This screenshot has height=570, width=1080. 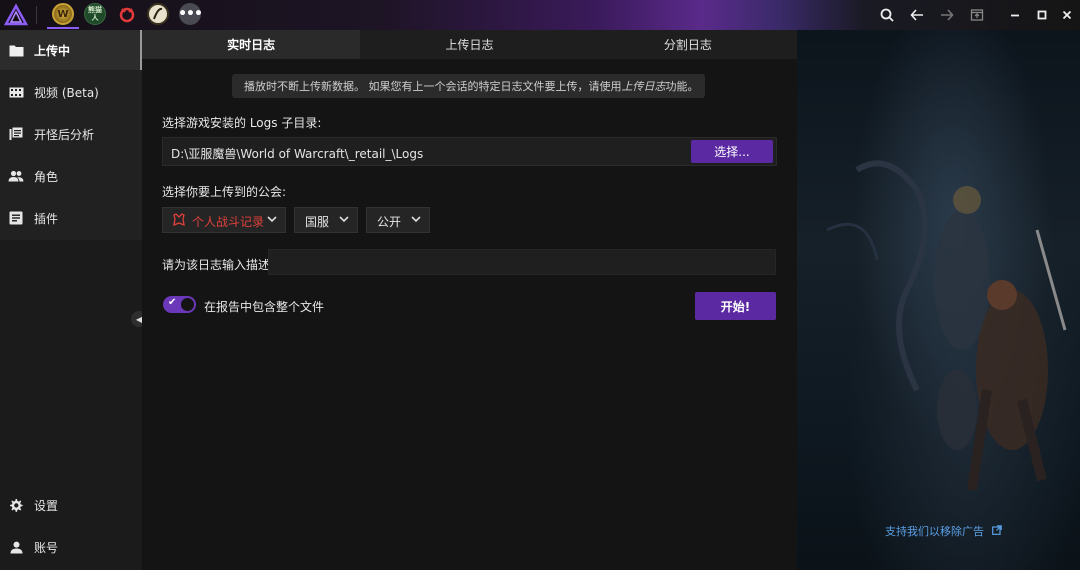 I want to click on info-text-end: 功能。, so click(x=682, y=86).